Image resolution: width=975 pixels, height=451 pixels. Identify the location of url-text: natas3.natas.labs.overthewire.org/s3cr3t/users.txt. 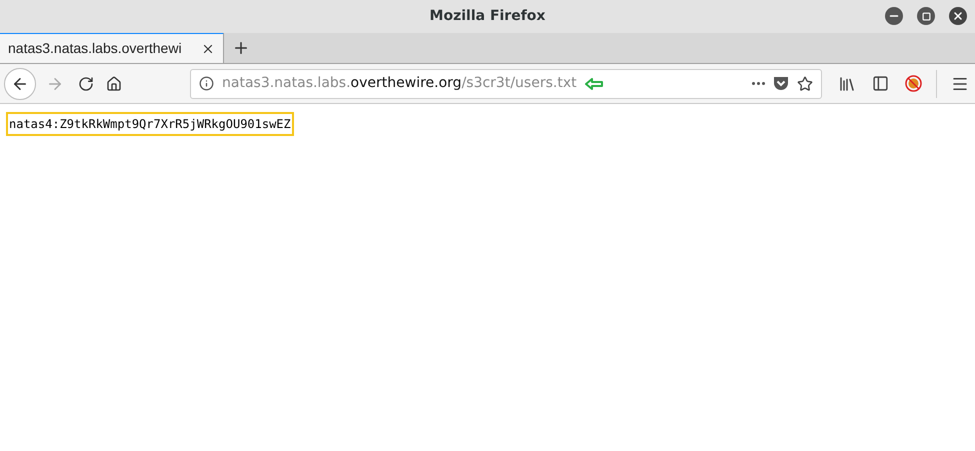
(399, 83).